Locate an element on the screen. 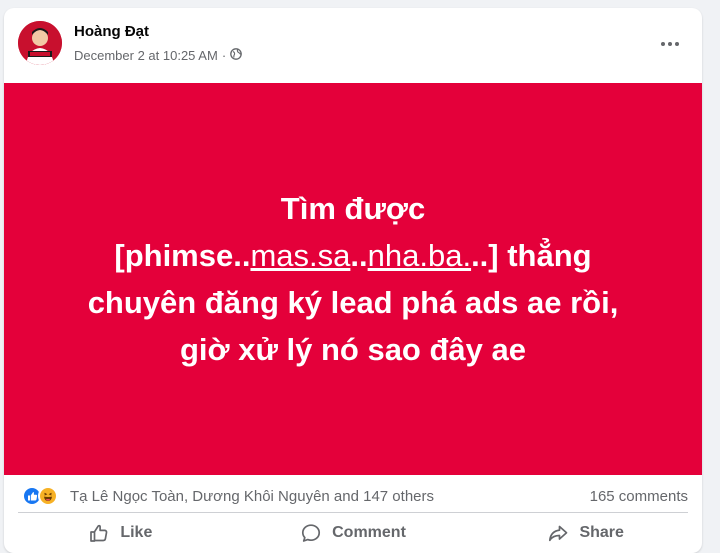  post-text-line-4: giờ xử lý nó sao đây ae is located at coordinates (353, 349).